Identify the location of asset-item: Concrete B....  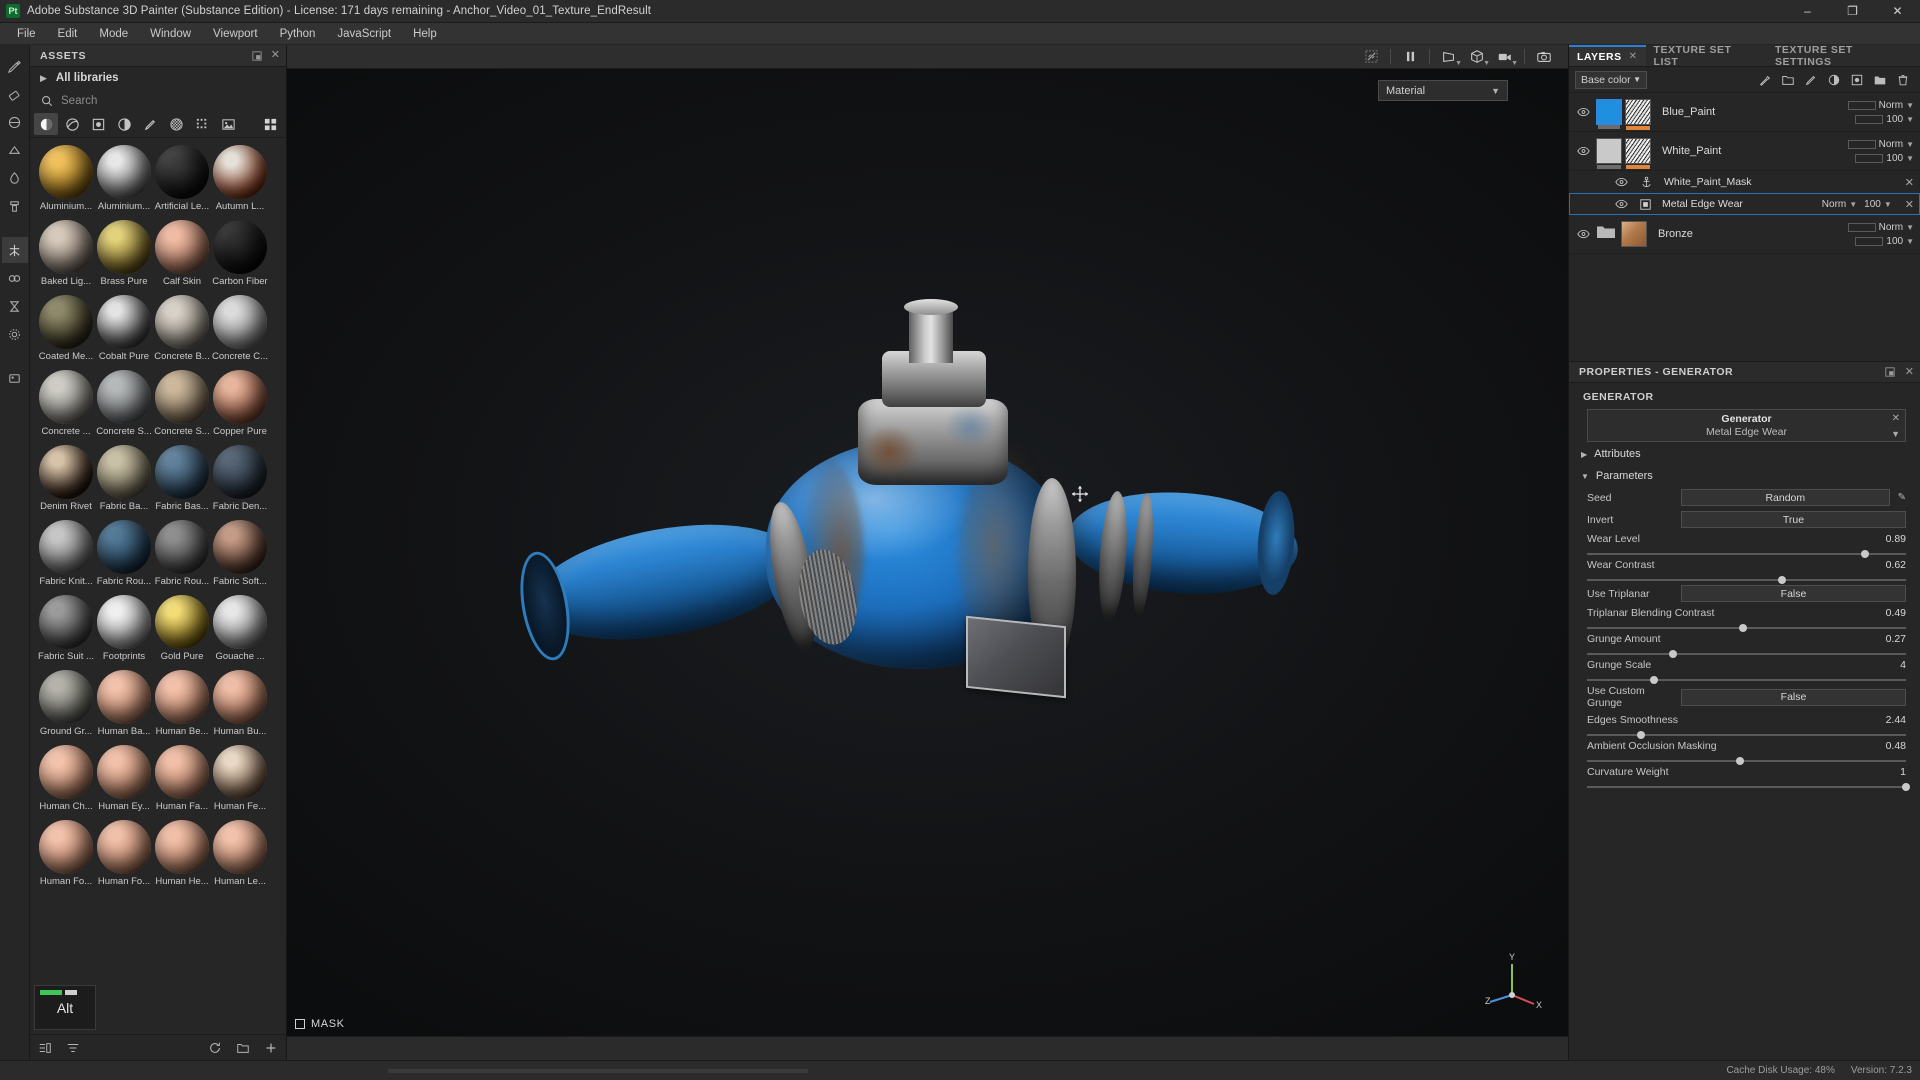
(182, 329).